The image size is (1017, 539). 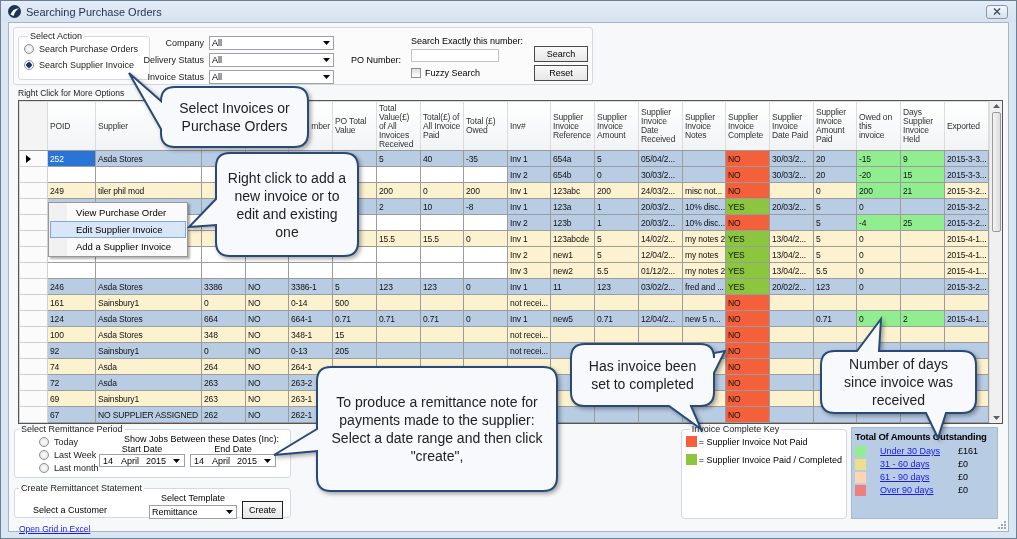 What do you see at coordinates (995, 262) in the screenshot?
I see `vertical-scrollbar` at bounding box center [995, 262].